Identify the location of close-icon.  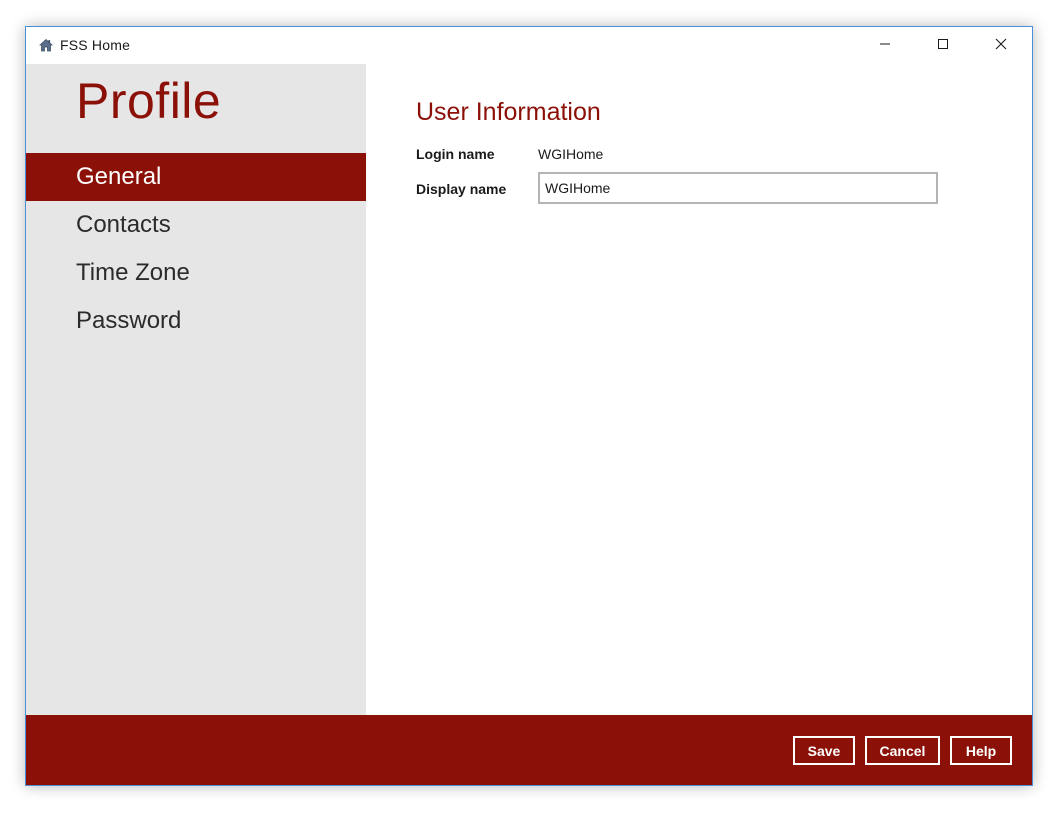
(1001, 46).